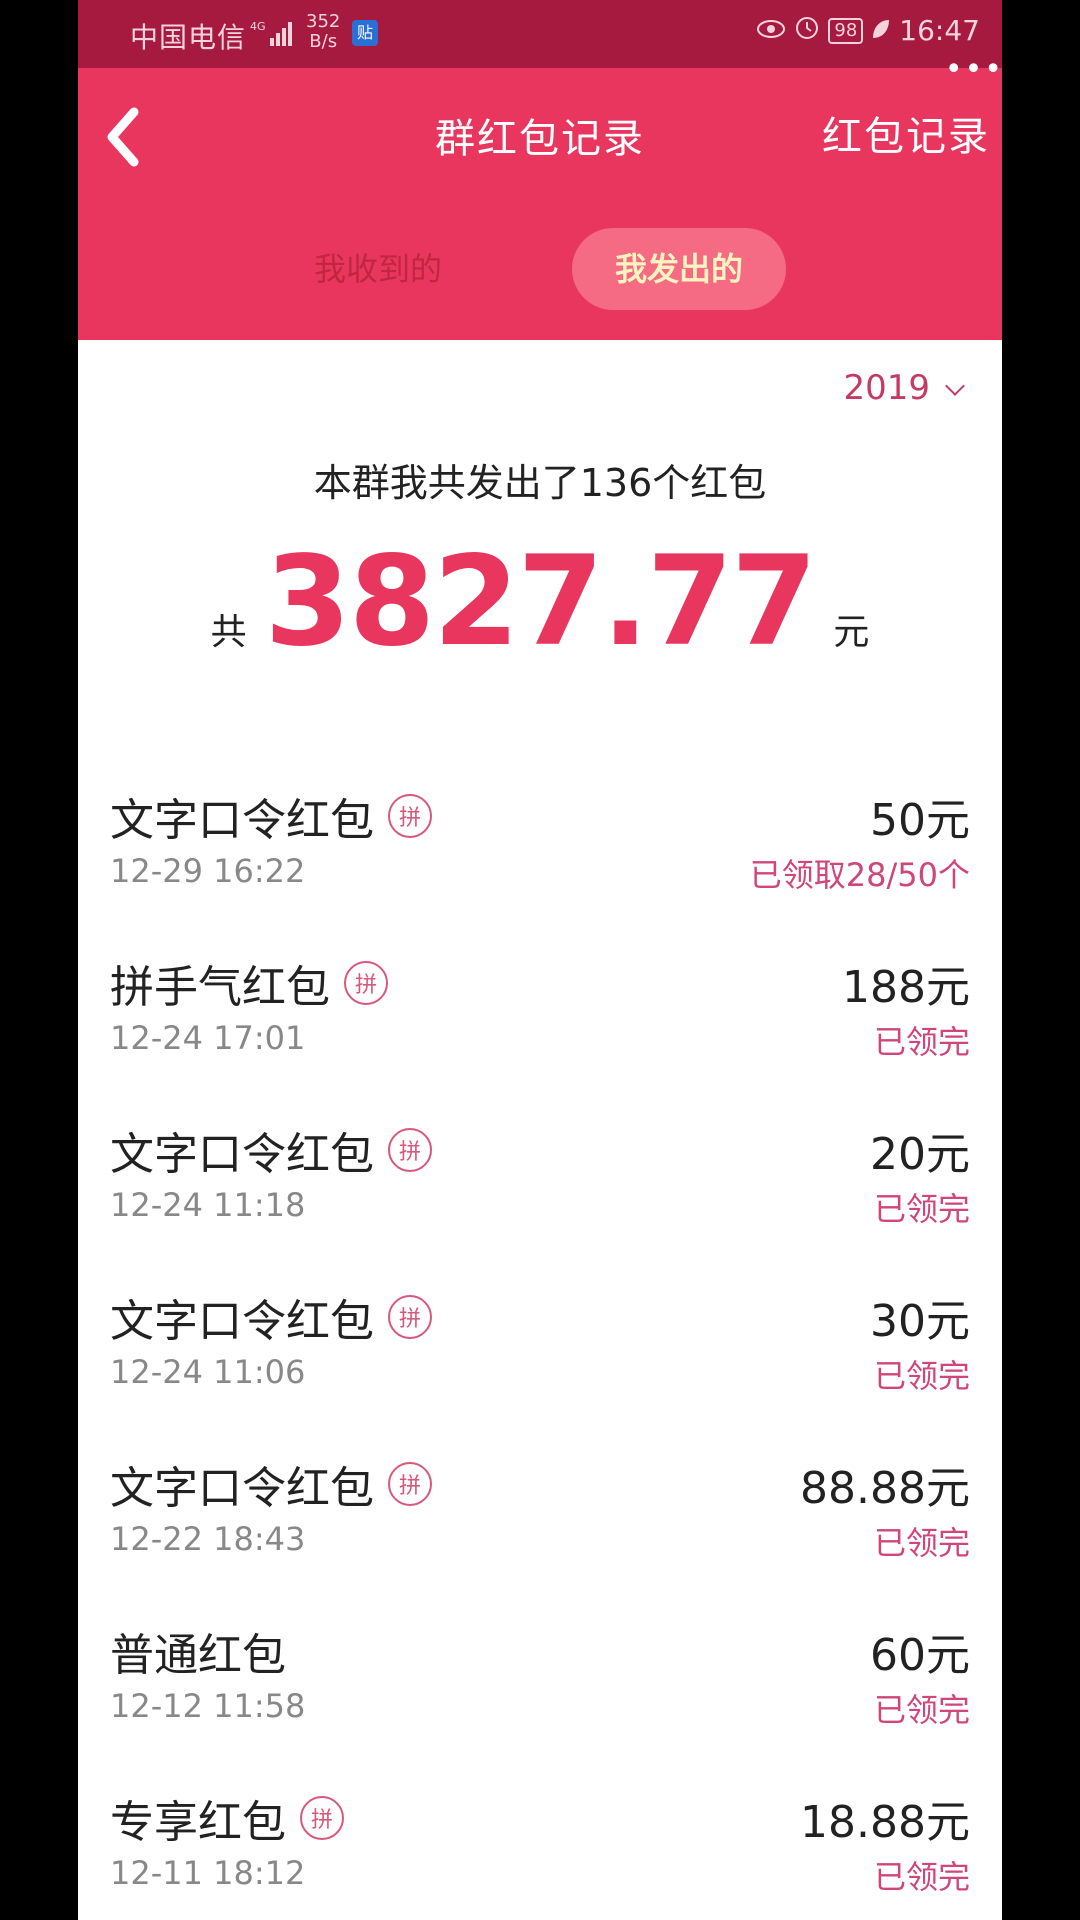 The image size is (1080, 1920). I want to click on record-amount: 88.88元, so click(885, 1488).